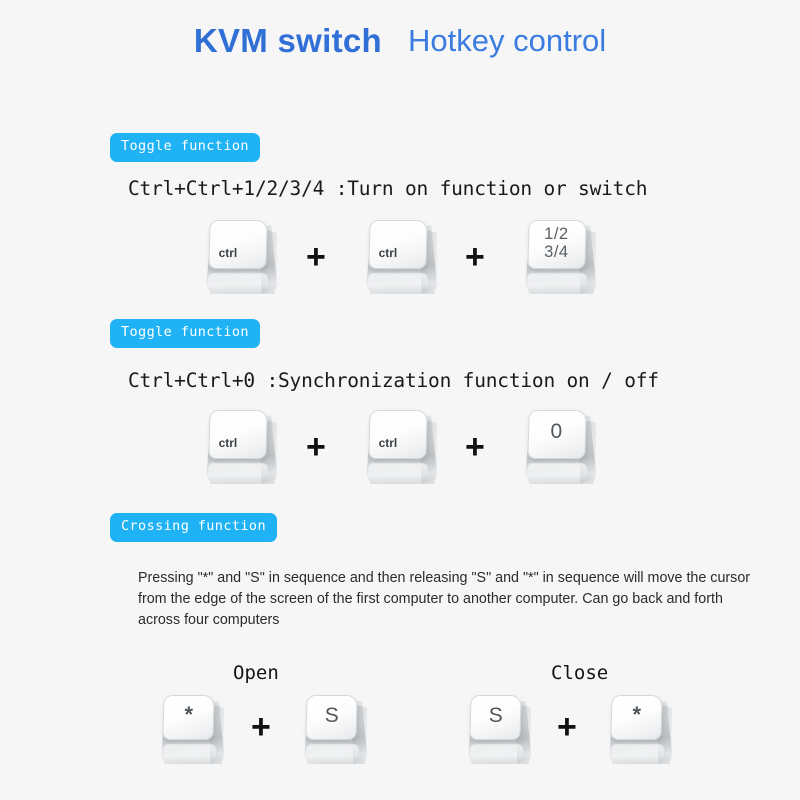 The image size is (800, 800). What do you see at coordinates (193, 527) in the screenshot?
I see `badge-crossing-function: Crossing function` at bounding box center [193, 527].